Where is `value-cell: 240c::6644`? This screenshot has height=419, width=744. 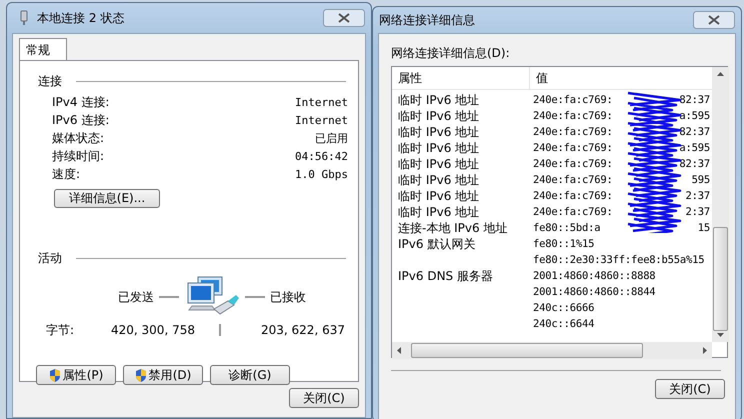 value-cell: 240c::6644 is located at coordinates (563, 324).